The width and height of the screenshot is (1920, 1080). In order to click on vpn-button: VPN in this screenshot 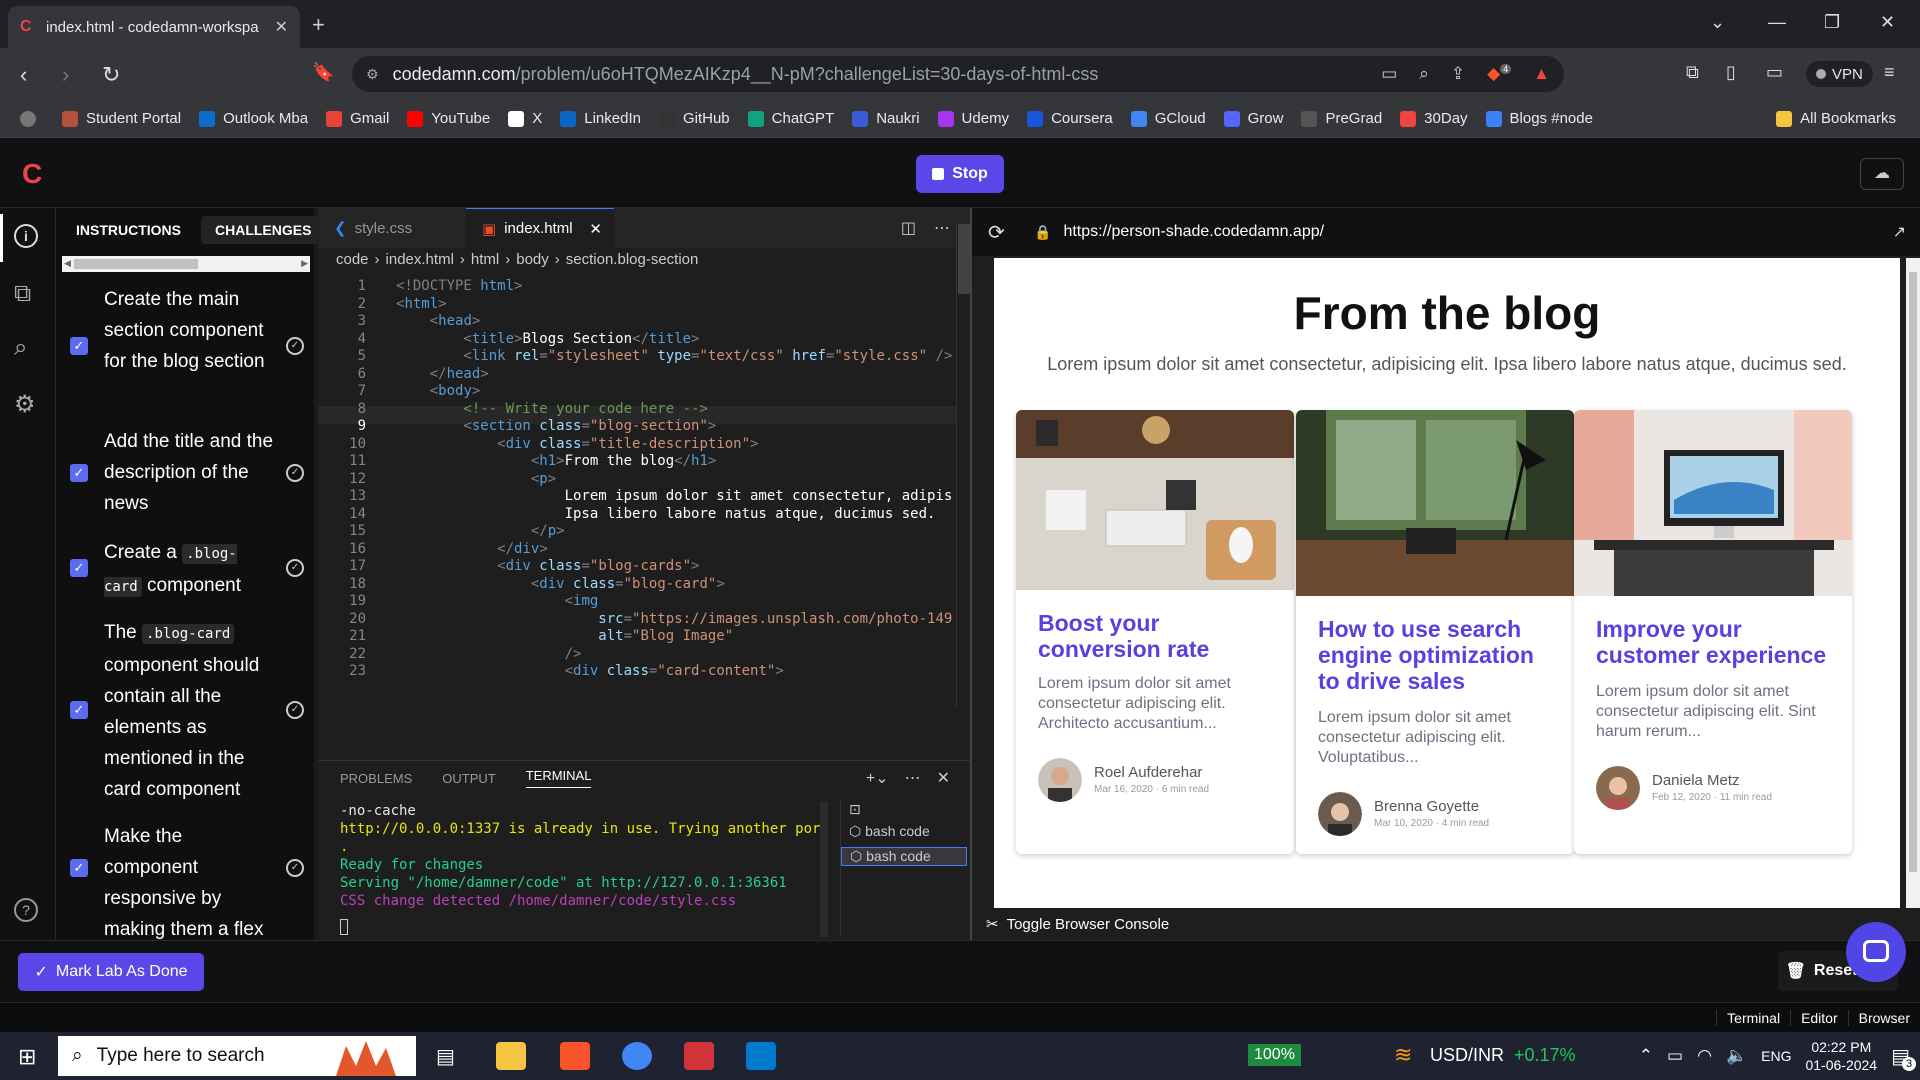, I will do `click(1839, 74)`.